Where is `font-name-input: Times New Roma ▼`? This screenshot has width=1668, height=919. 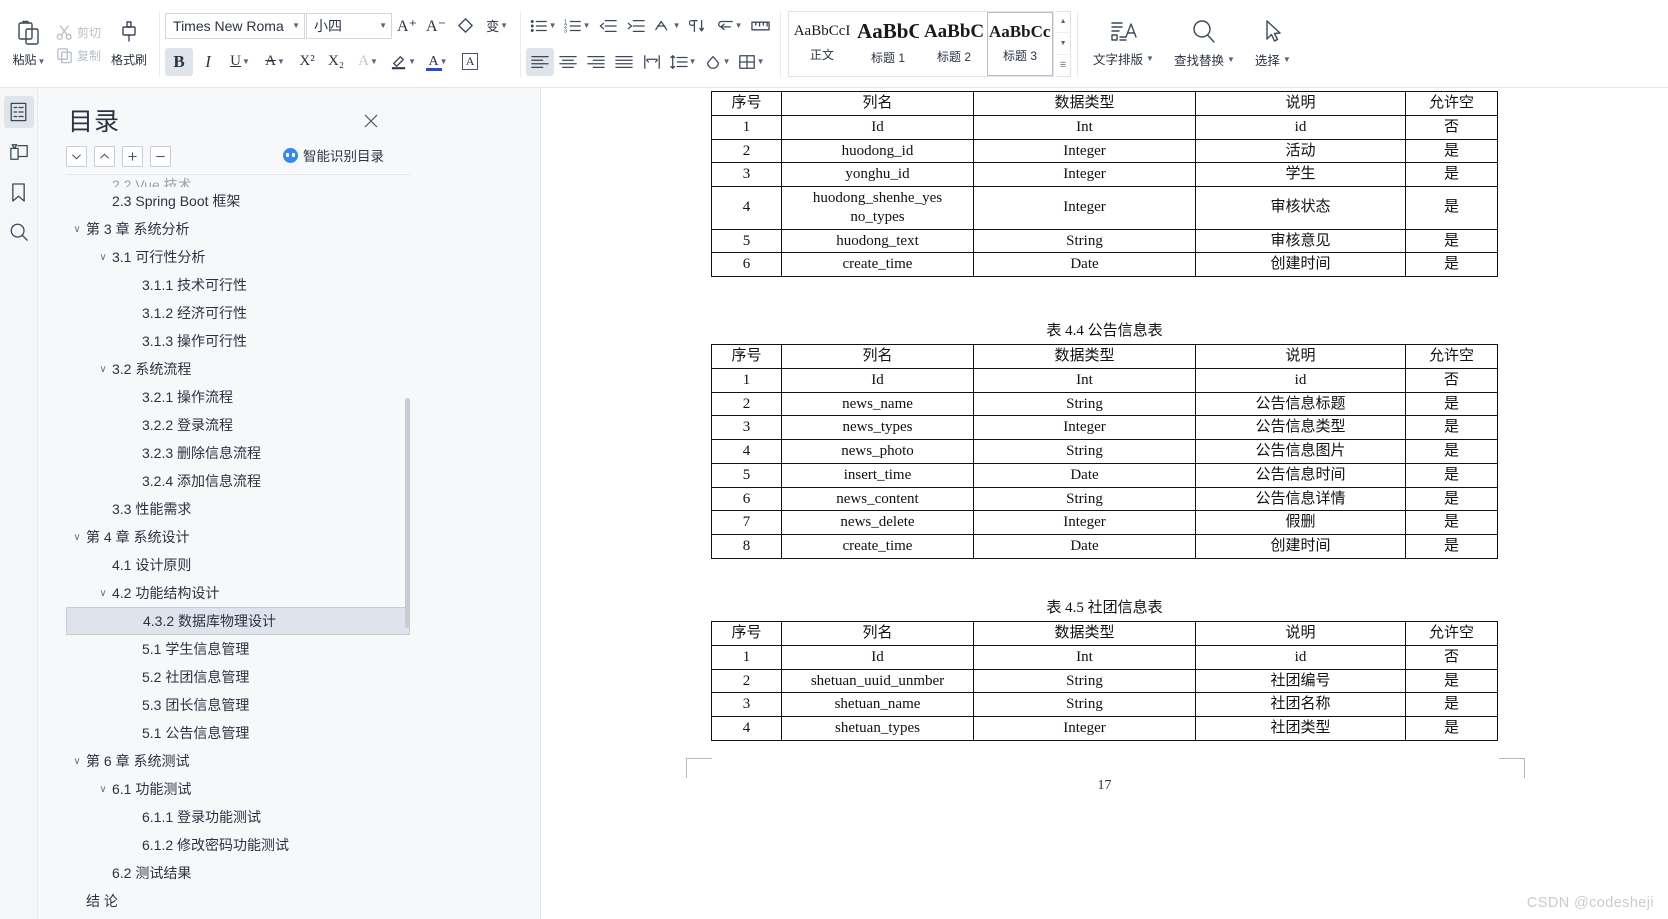 font-name-input: Times New Roma ▼ is located at coordinates (235, 25).